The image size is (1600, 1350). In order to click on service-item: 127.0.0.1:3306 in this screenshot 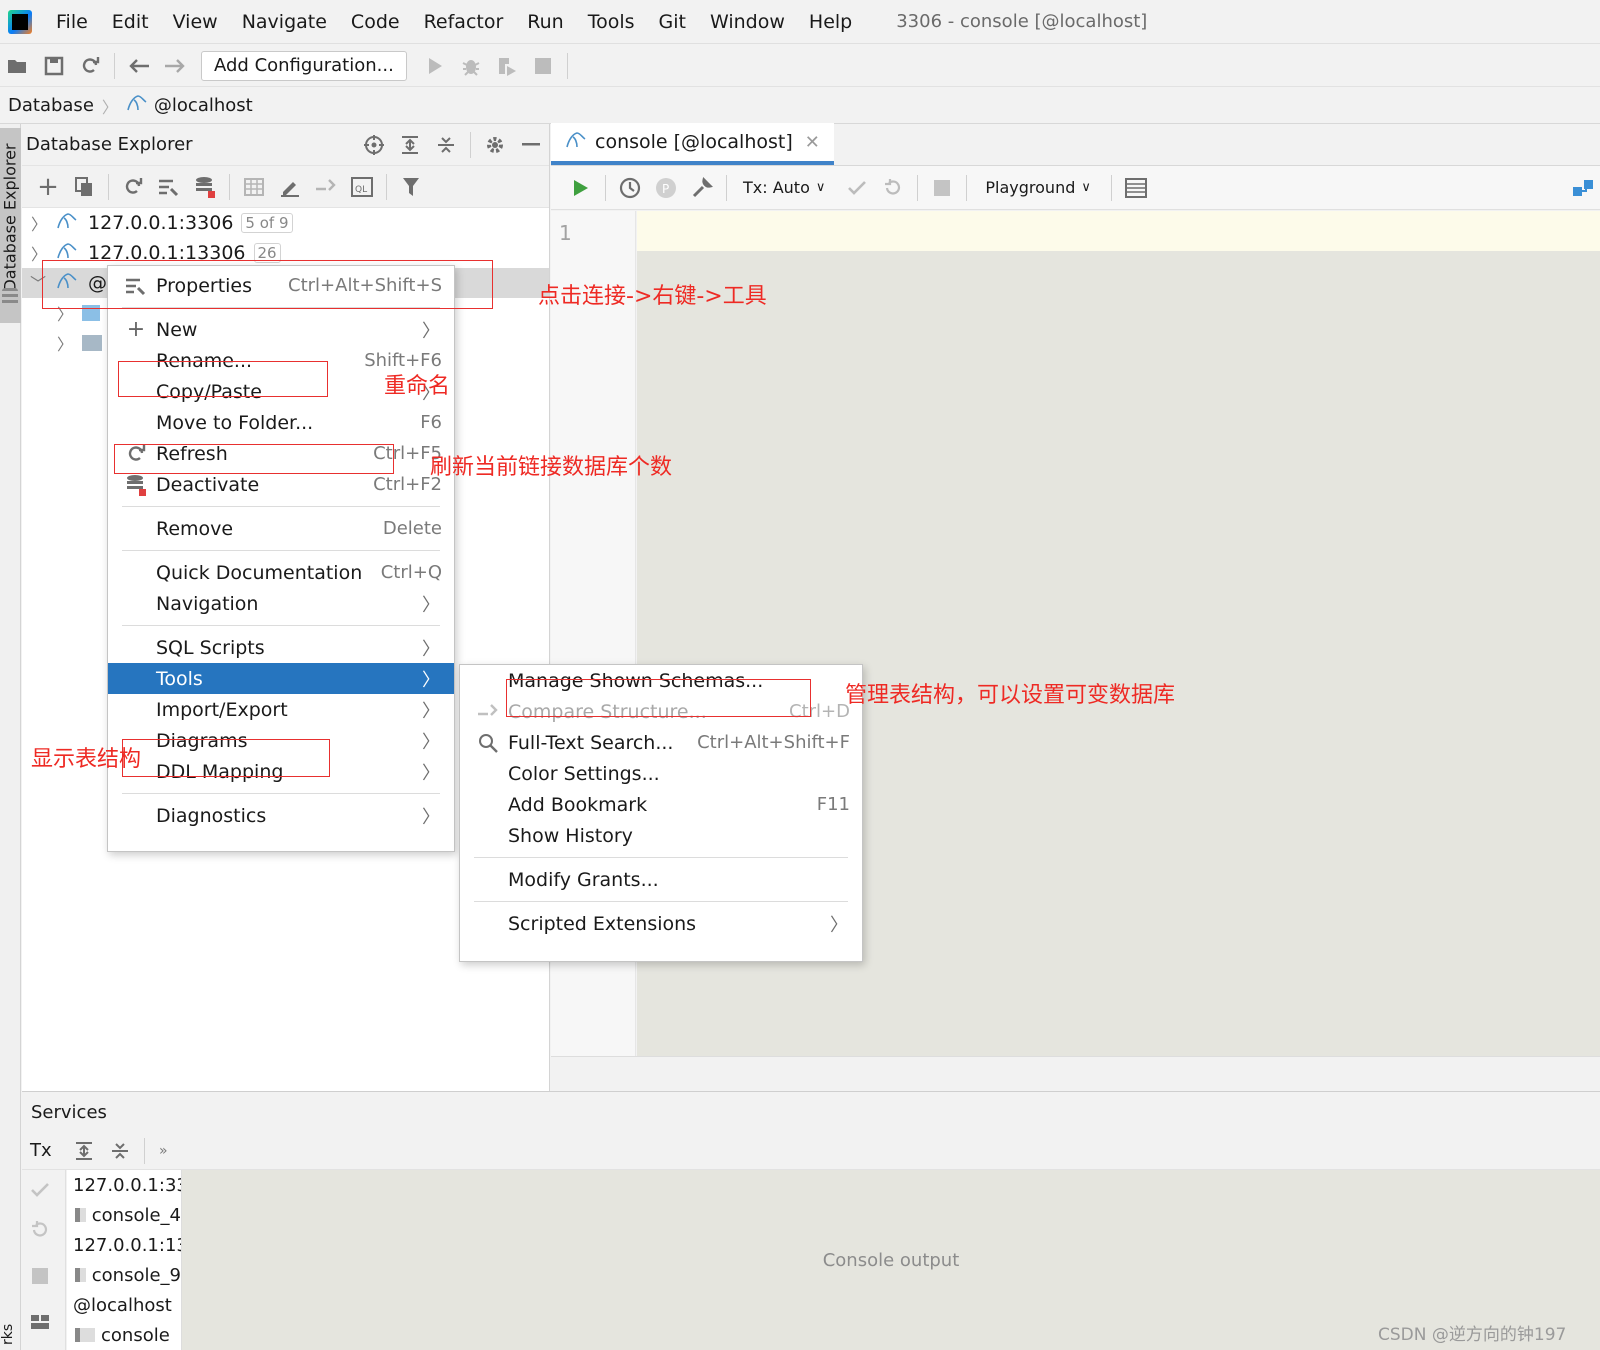, I will do `click(124, 1185)`.